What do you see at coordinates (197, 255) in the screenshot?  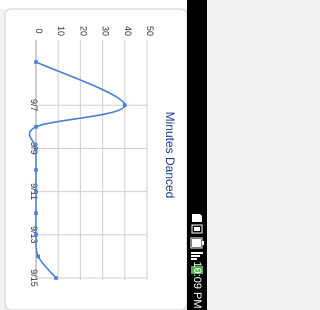 I see `signal-icon` at bounding box center [197, 255].